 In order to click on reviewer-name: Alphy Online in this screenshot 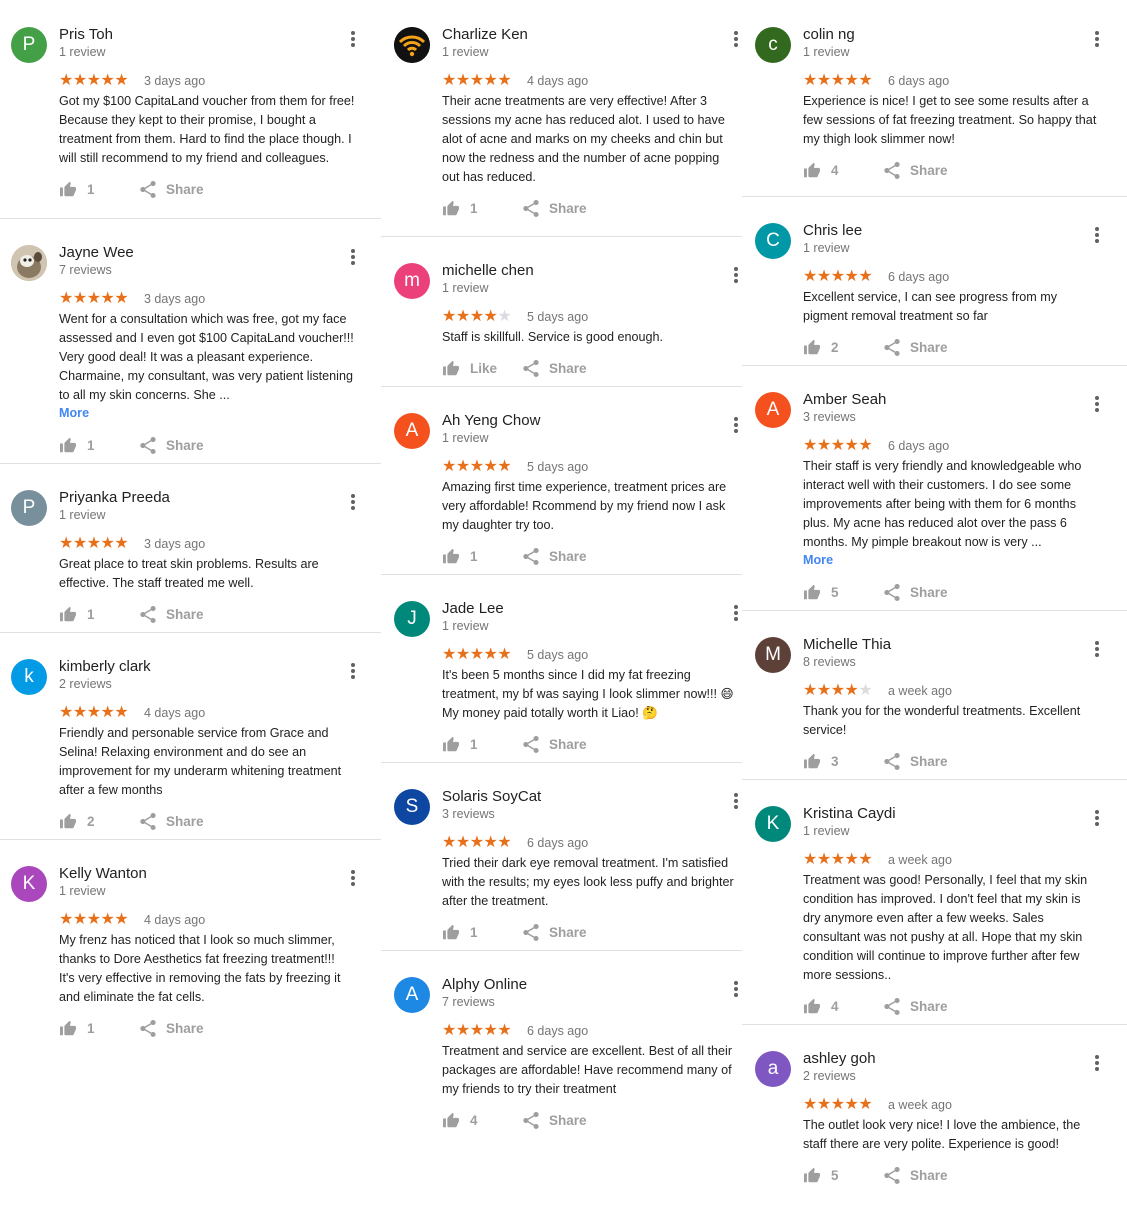, I will do `click(484, 984)`.